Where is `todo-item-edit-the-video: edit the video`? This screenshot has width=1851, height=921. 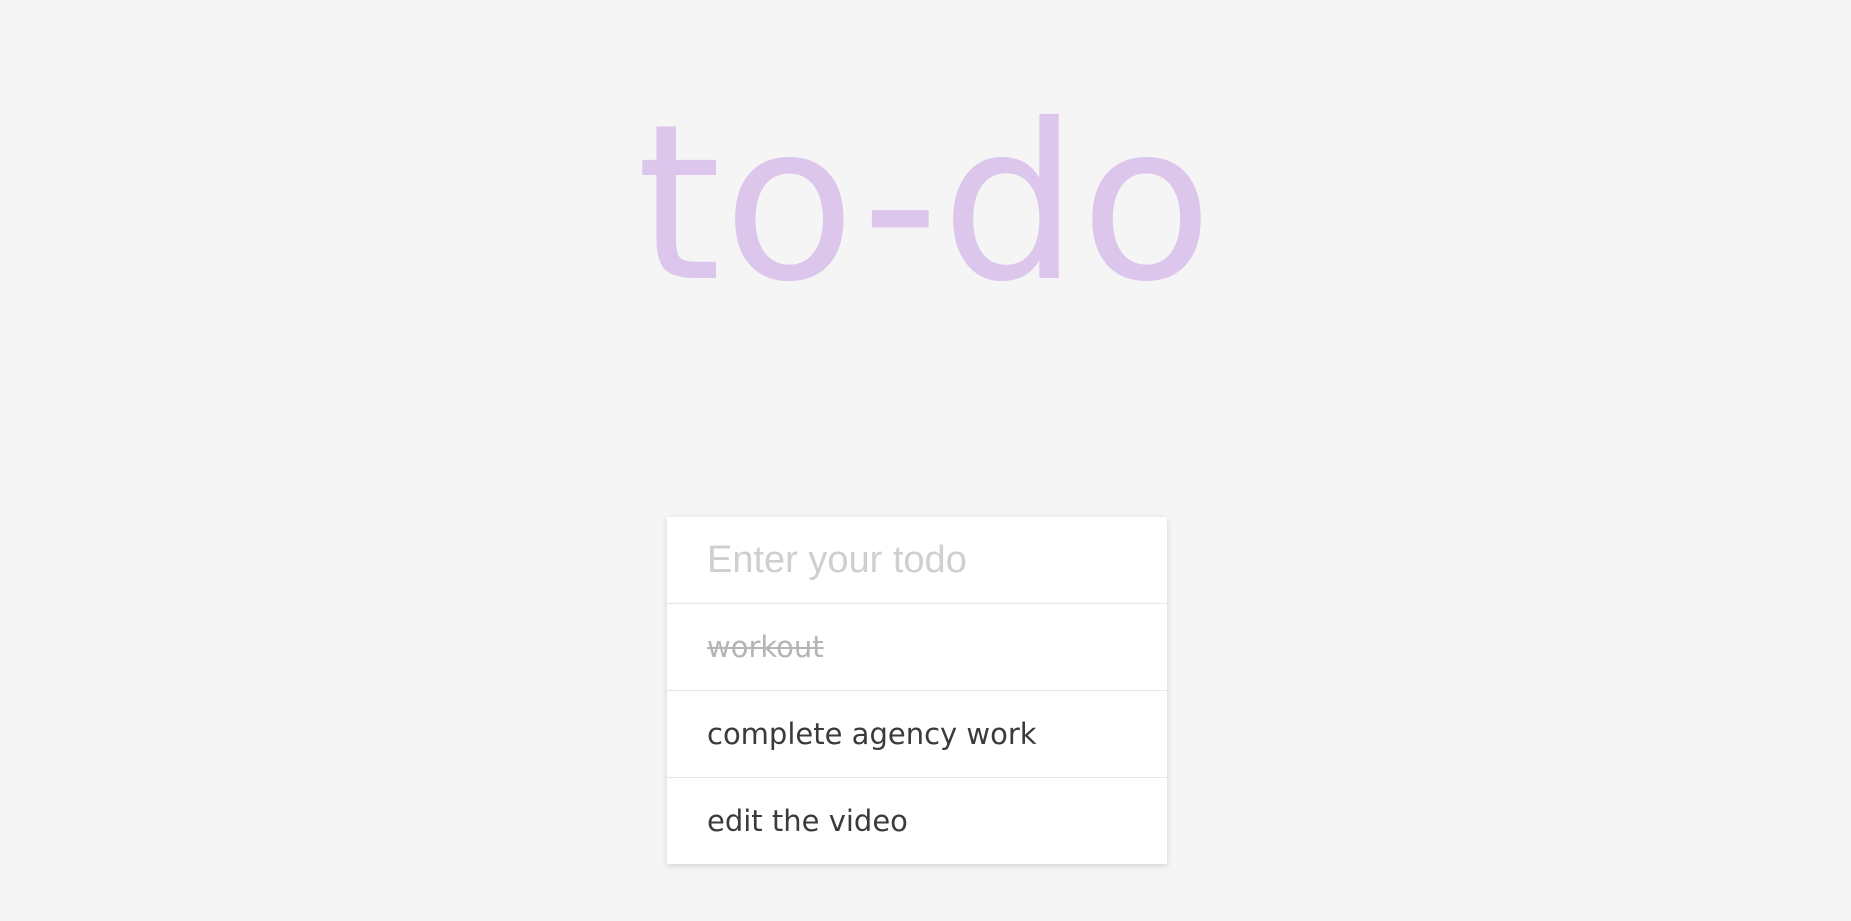 todo-item-edit-the-video: edit the video is located at coordinates (917, 820).